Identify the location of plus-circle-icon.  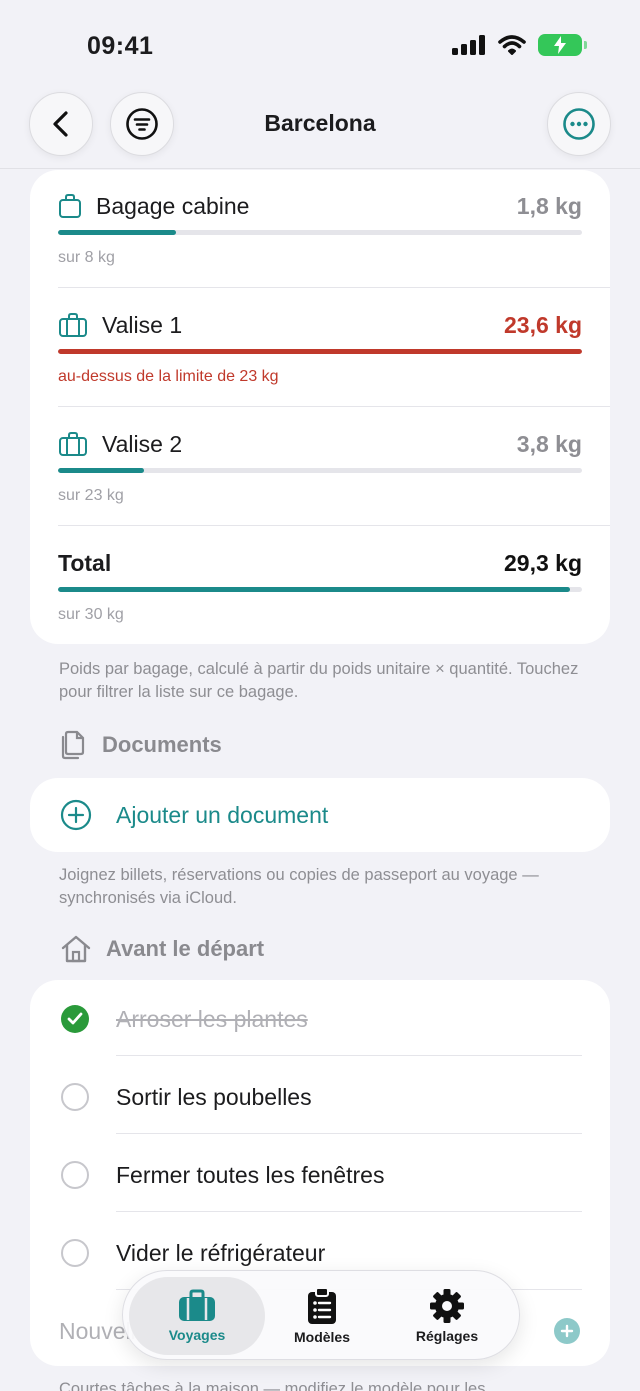
(76, 815).